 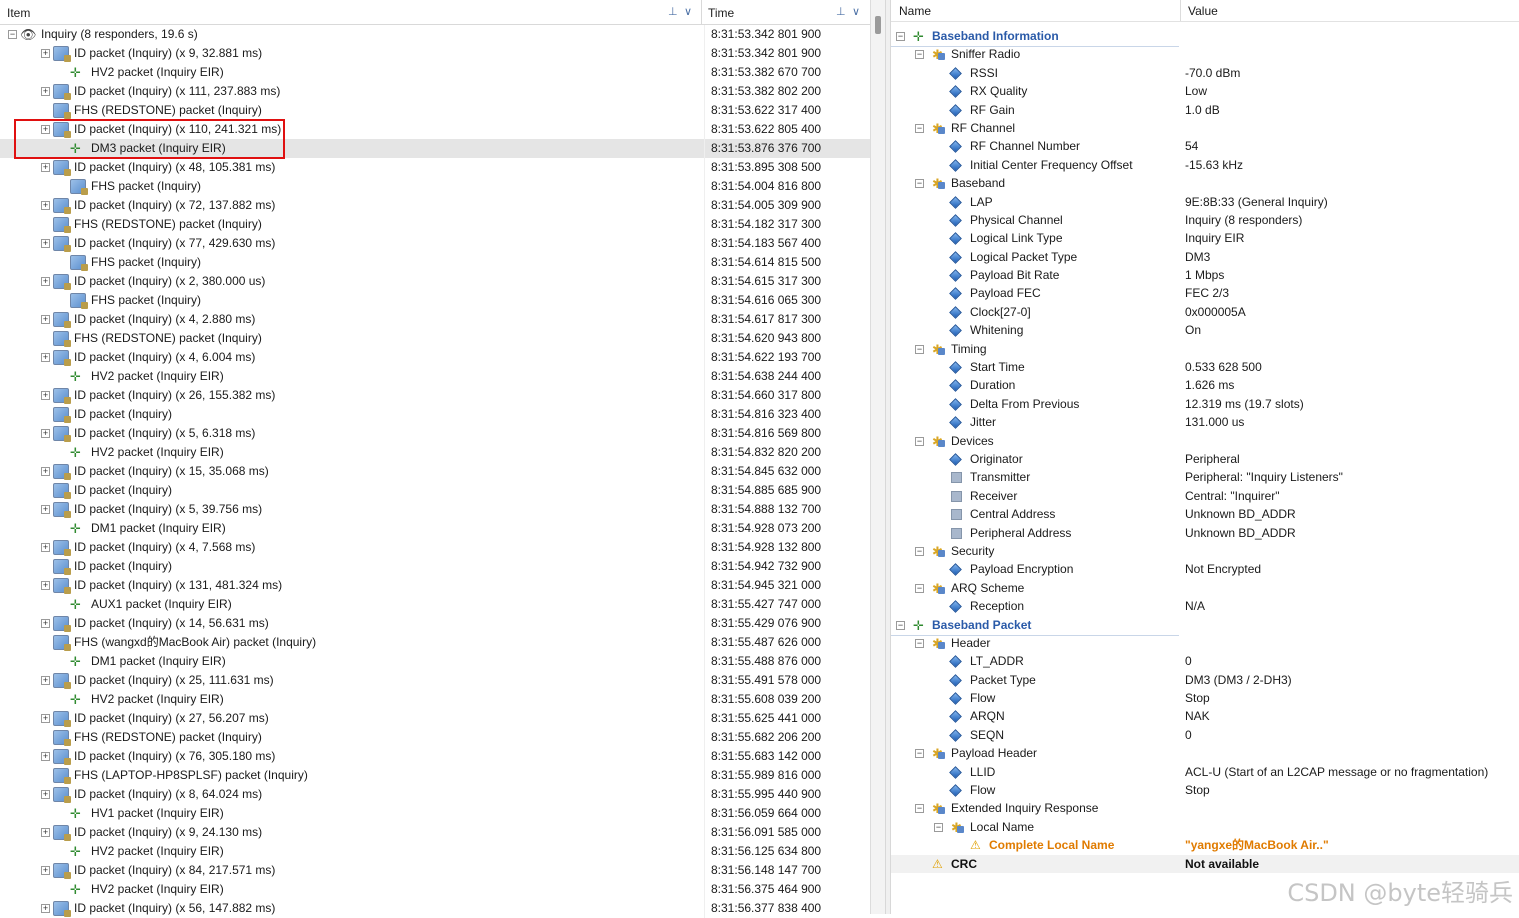 I want to click on details-row: RX Quality Low, so click(x=1205, y=91).